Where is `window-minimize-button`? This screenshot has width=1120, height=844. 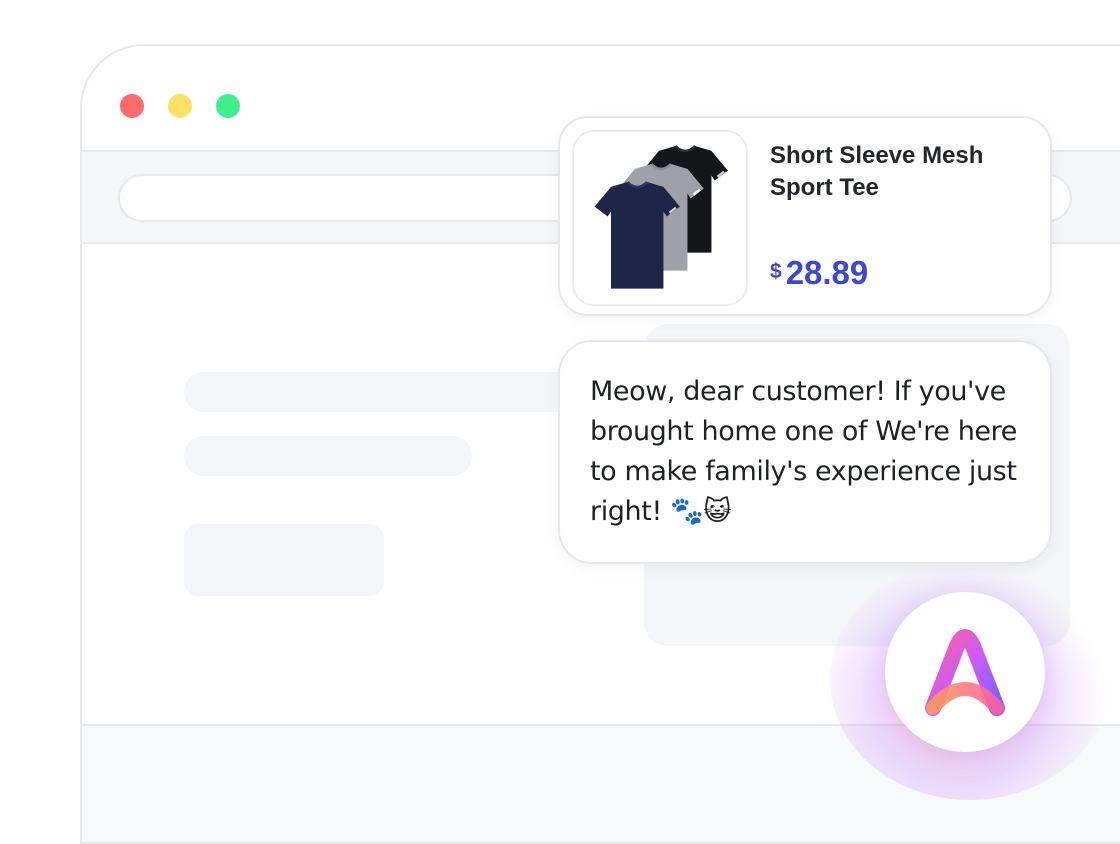
window-minimize-button is located at coordinates (180, 106).